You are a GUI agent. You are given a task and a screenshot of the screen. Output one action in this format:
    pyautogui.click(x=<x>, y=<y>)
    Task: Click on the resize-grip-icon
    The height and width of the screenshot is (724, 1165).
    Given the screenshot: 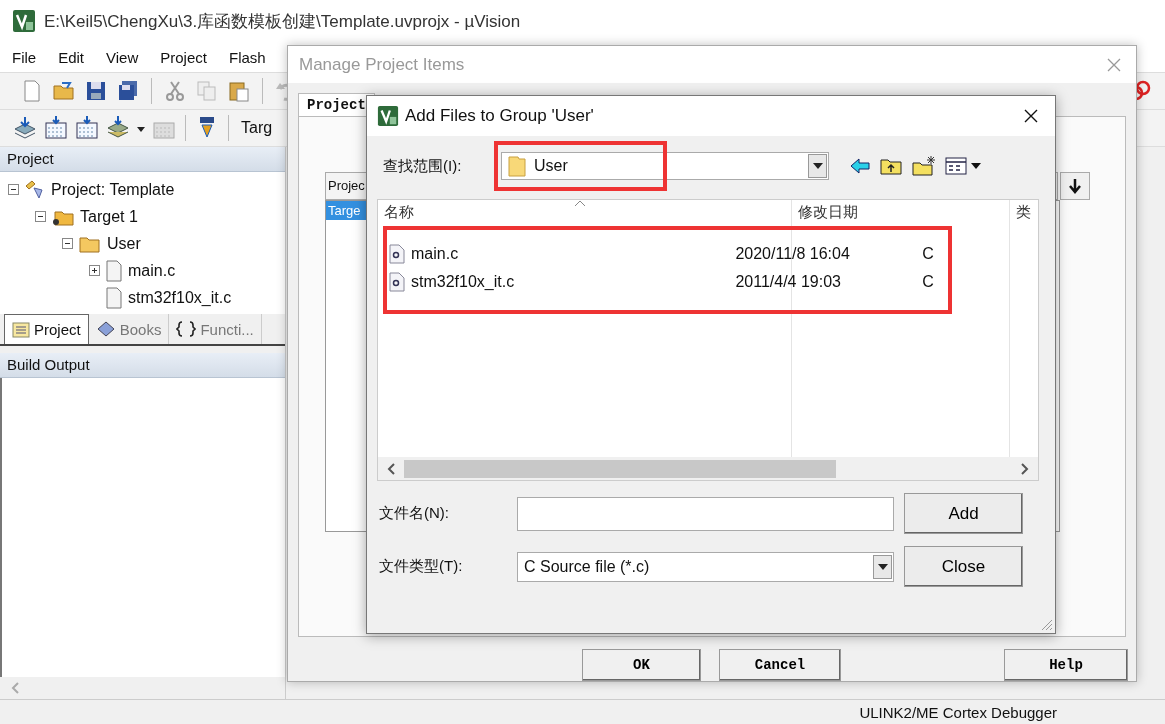 What is the action you would take?
    pyautogui.click(x=1046, y=624)
    